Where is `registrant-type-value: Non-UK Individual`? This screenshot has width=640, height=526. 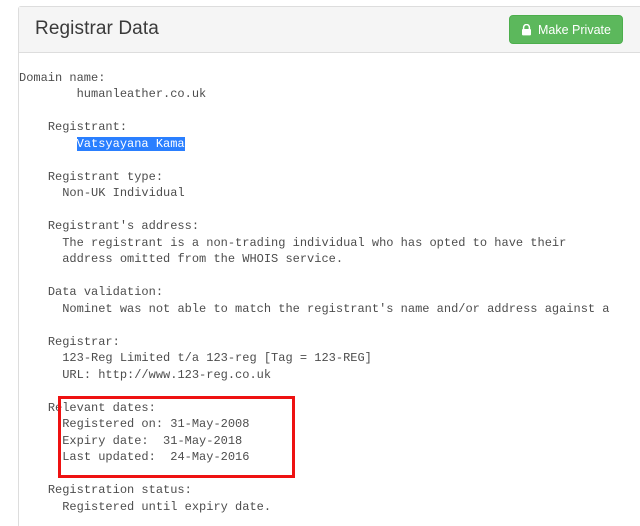
registrant-type-value: Non-UK Individual is located at coordinates (123, 193).